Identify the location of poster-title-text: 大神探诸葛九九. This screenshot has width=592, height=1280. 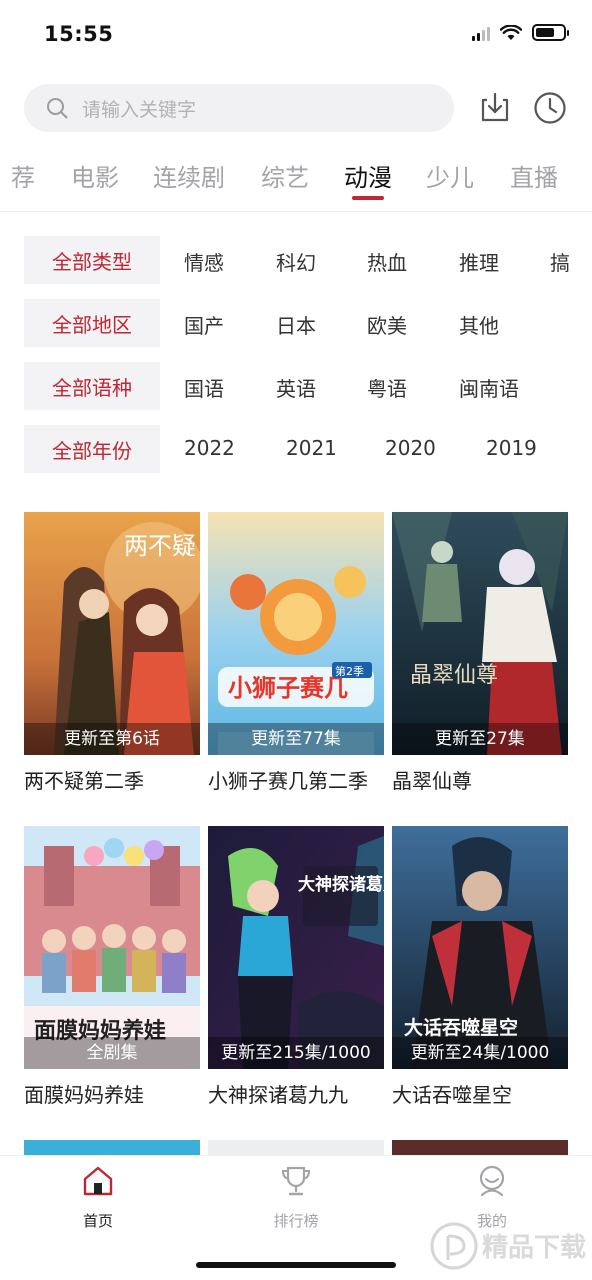
(341, 884).